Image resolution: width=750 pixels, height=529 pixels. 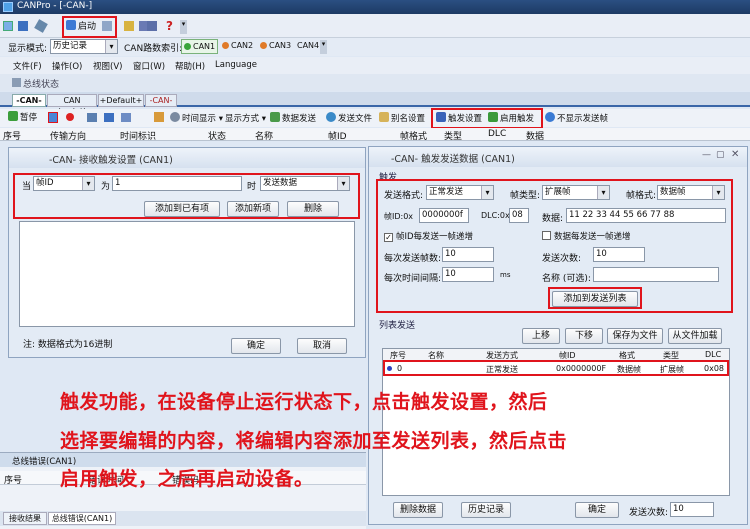 What do you see at coordinates (619, 254) in the screenshot?
I see `send-count-input: 10` at bounding box center [619, 254].